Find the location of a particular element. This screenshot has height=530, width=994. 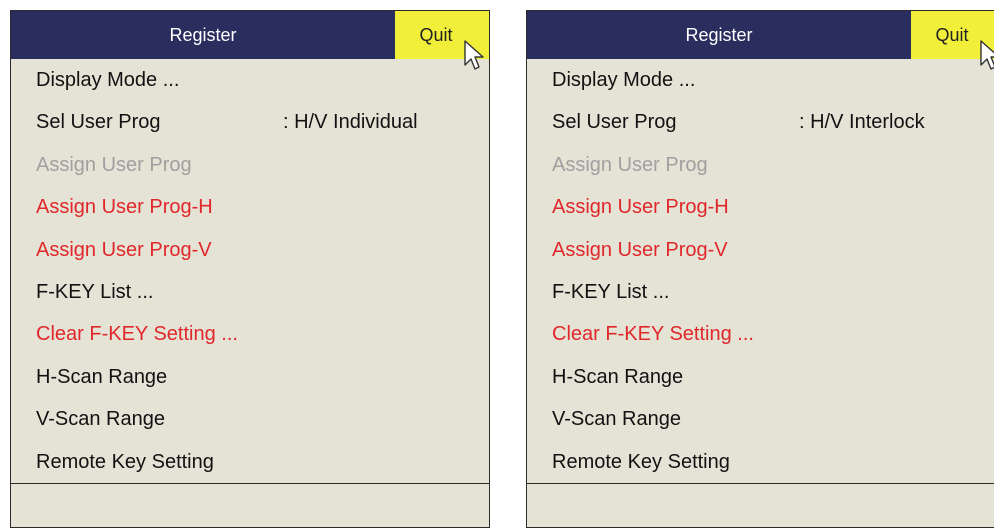

menu-item-sel-user-prog: Sel User Prog : H/V Interlock is located at coordinates (760, 122).